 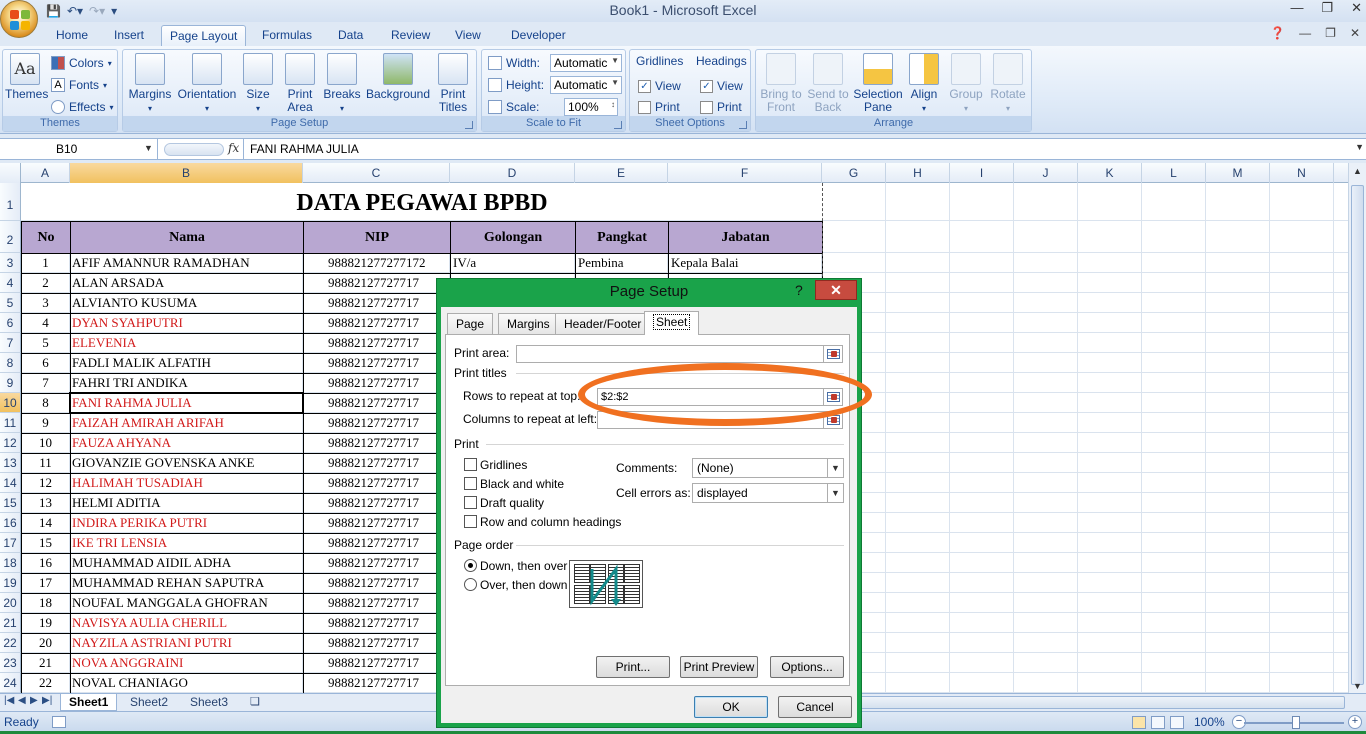 I want to click on row-header-8: 8, so click(x=10, y=363).